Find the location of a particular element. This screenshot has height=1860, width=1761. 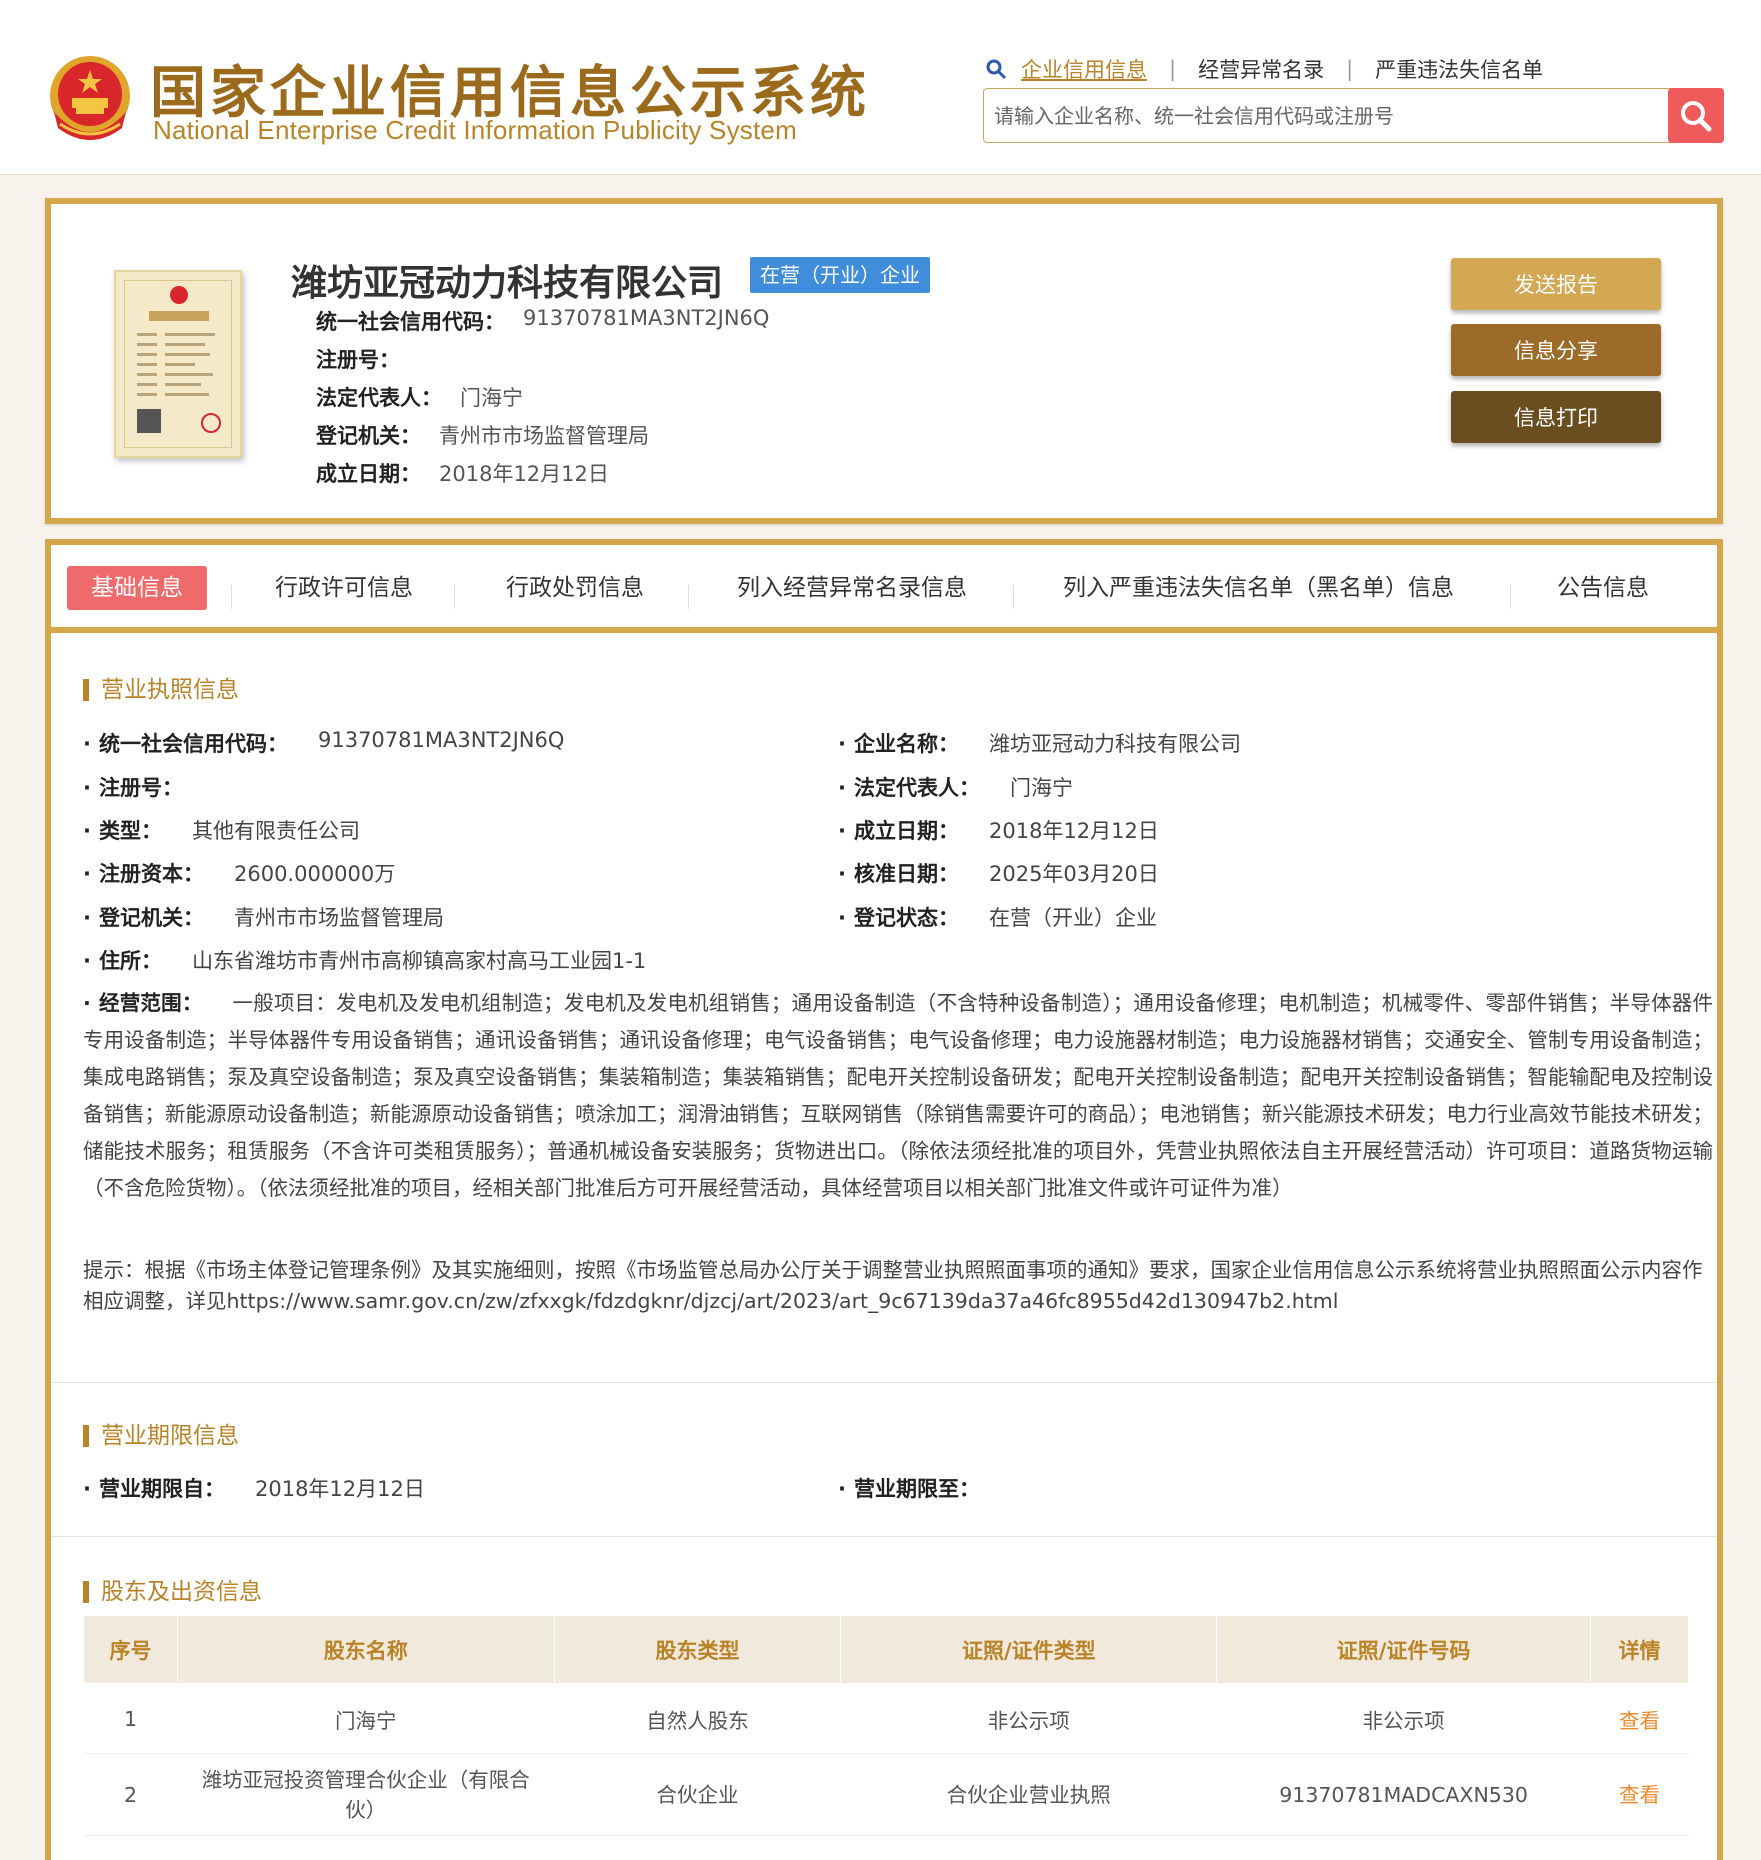

field-approval-date: 核准日期：2025年03月20日 is located at coordinates (998, 873).